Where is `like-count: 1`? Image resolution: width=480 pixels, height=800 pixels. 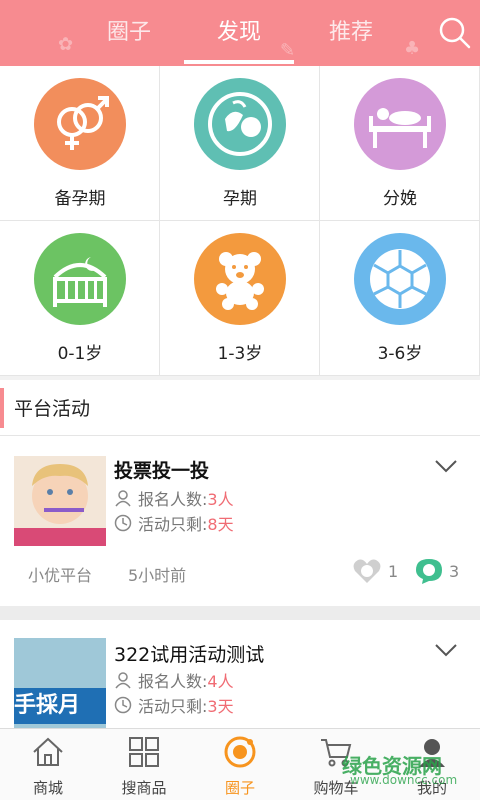
like-count: 1 is located at coordinates (393, 571).